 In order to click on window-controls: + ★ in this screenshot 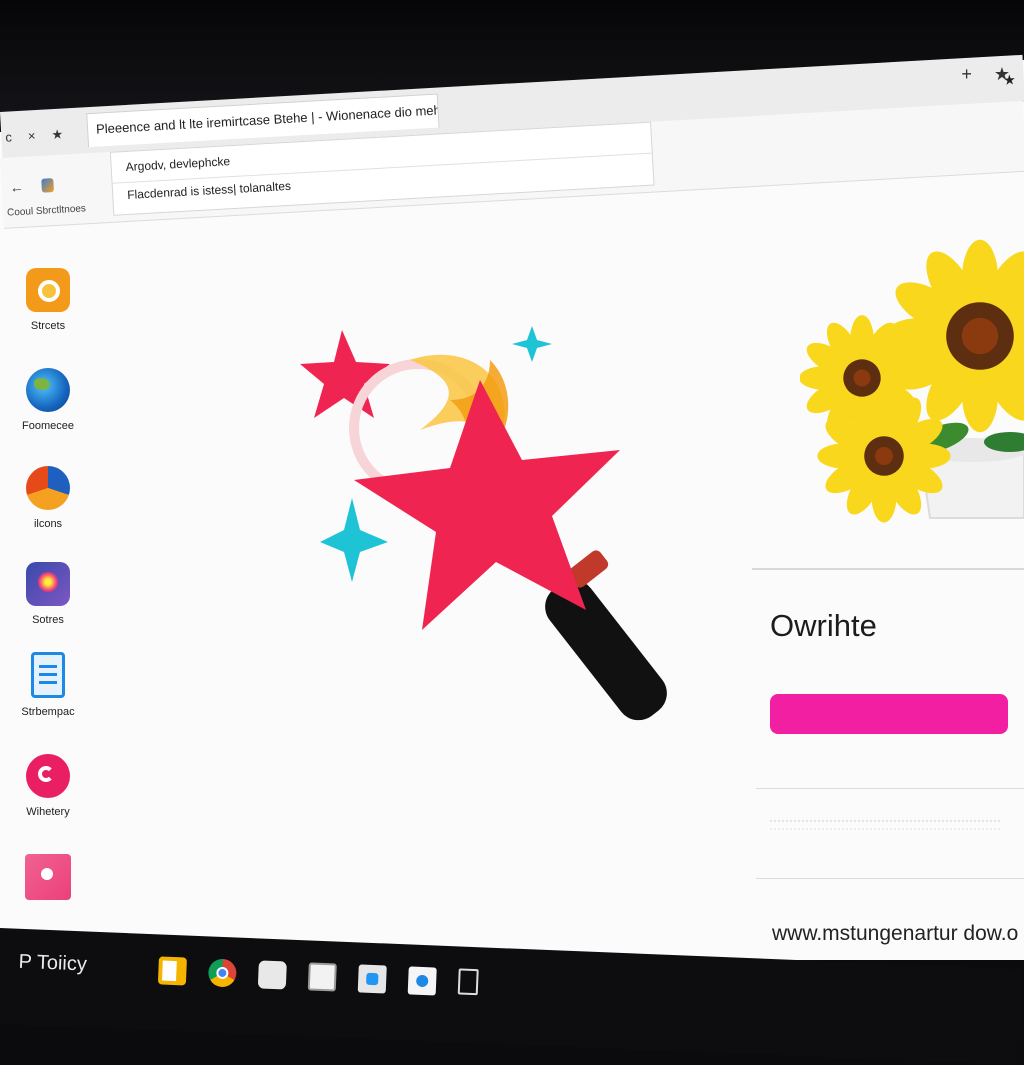, I will do `click(985, 74)`.